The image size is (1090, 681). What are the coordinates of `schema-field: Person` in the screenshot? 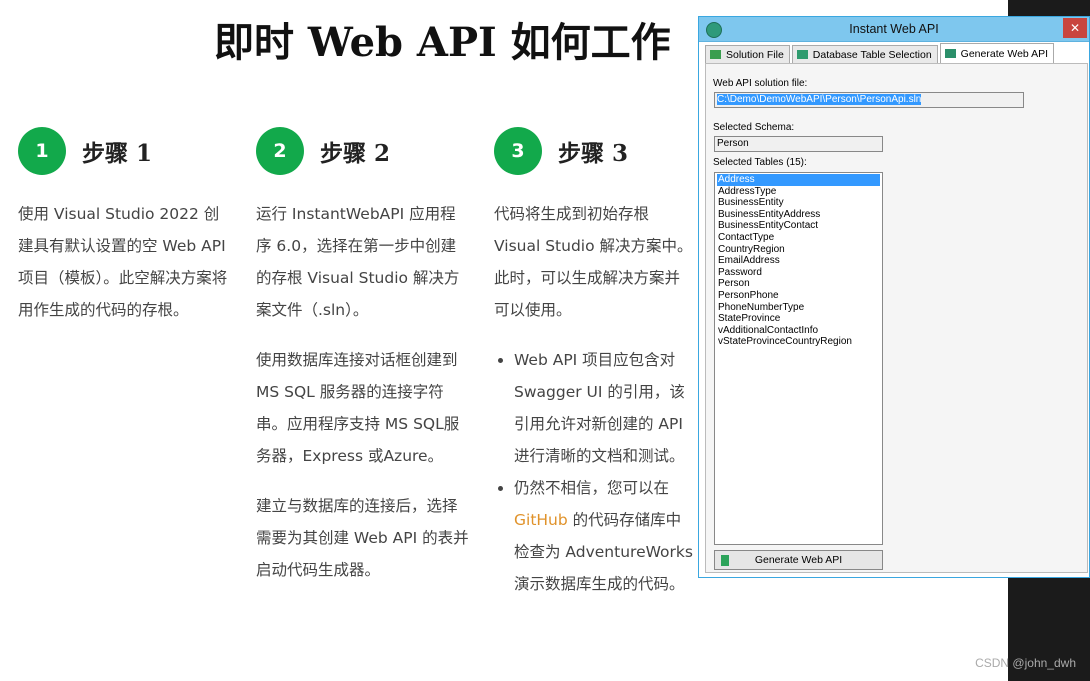 It's located at (798, 144).